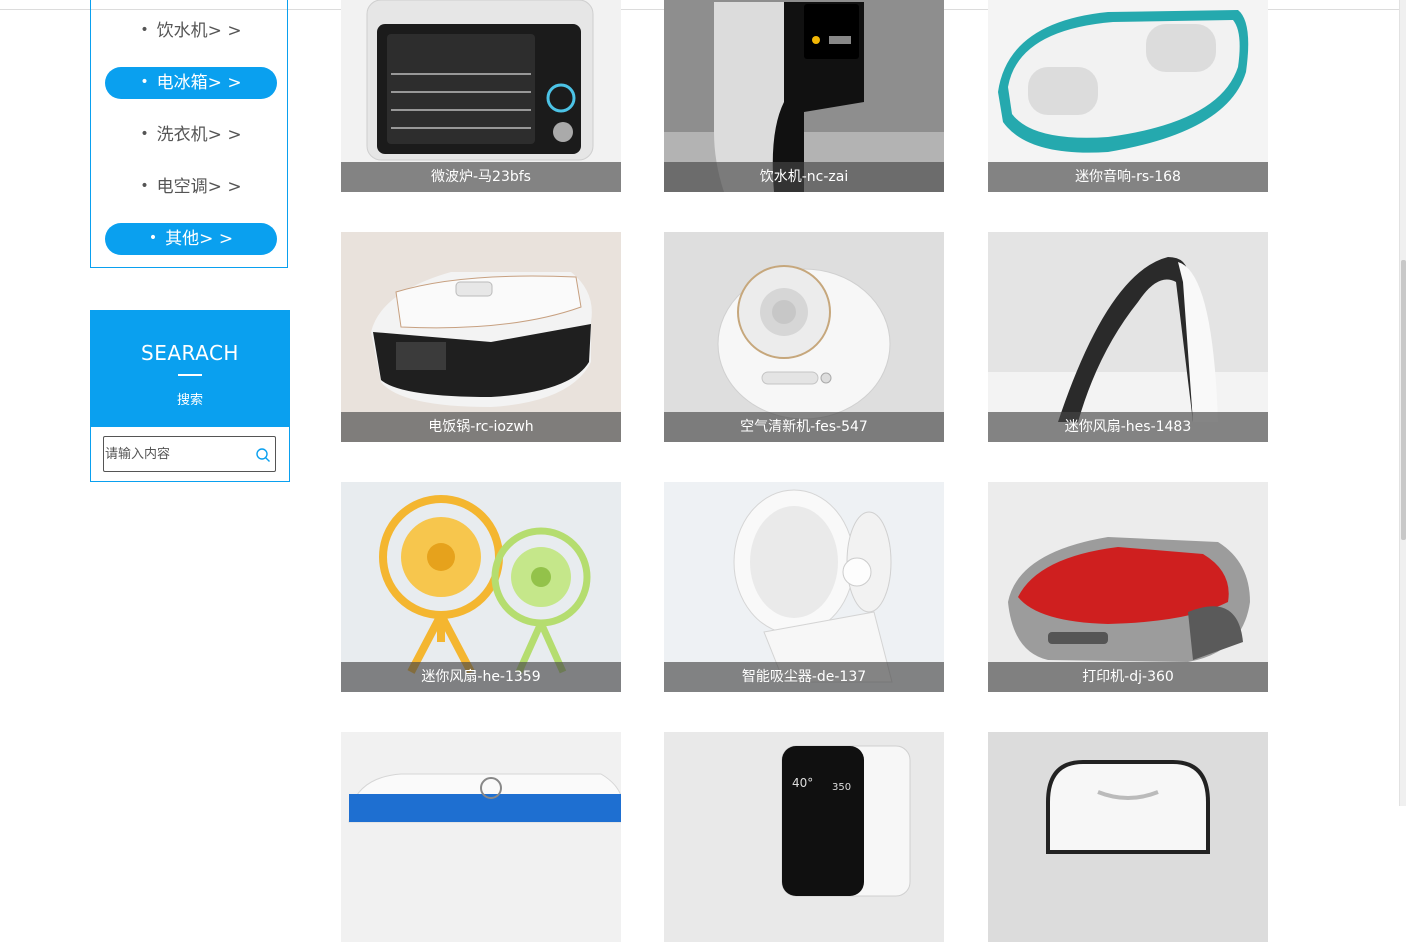  I want to click on product-card-smart-vacuum: 智能吸尘器-de-137, so click(804, 587).